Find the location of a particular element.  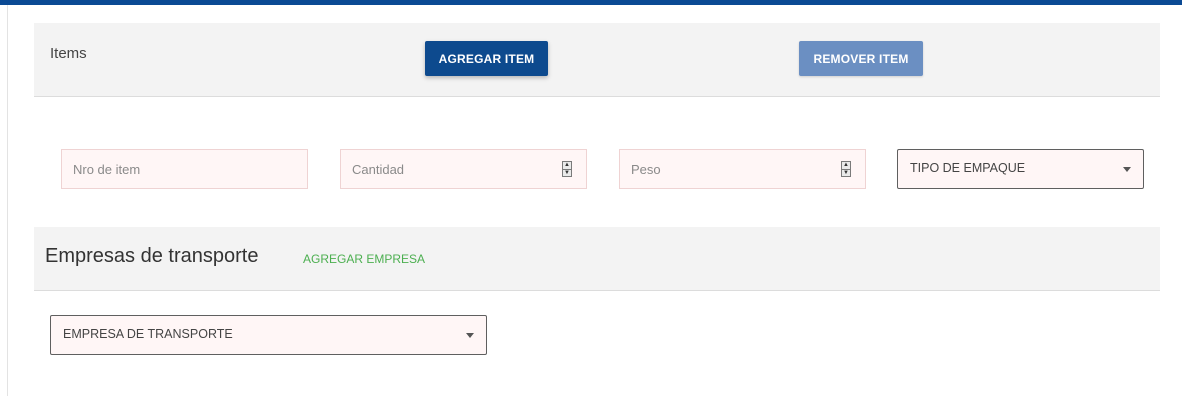

transport-company-select: EMPRESA DE TRANSPORTE is located at coordinates (268, 335).